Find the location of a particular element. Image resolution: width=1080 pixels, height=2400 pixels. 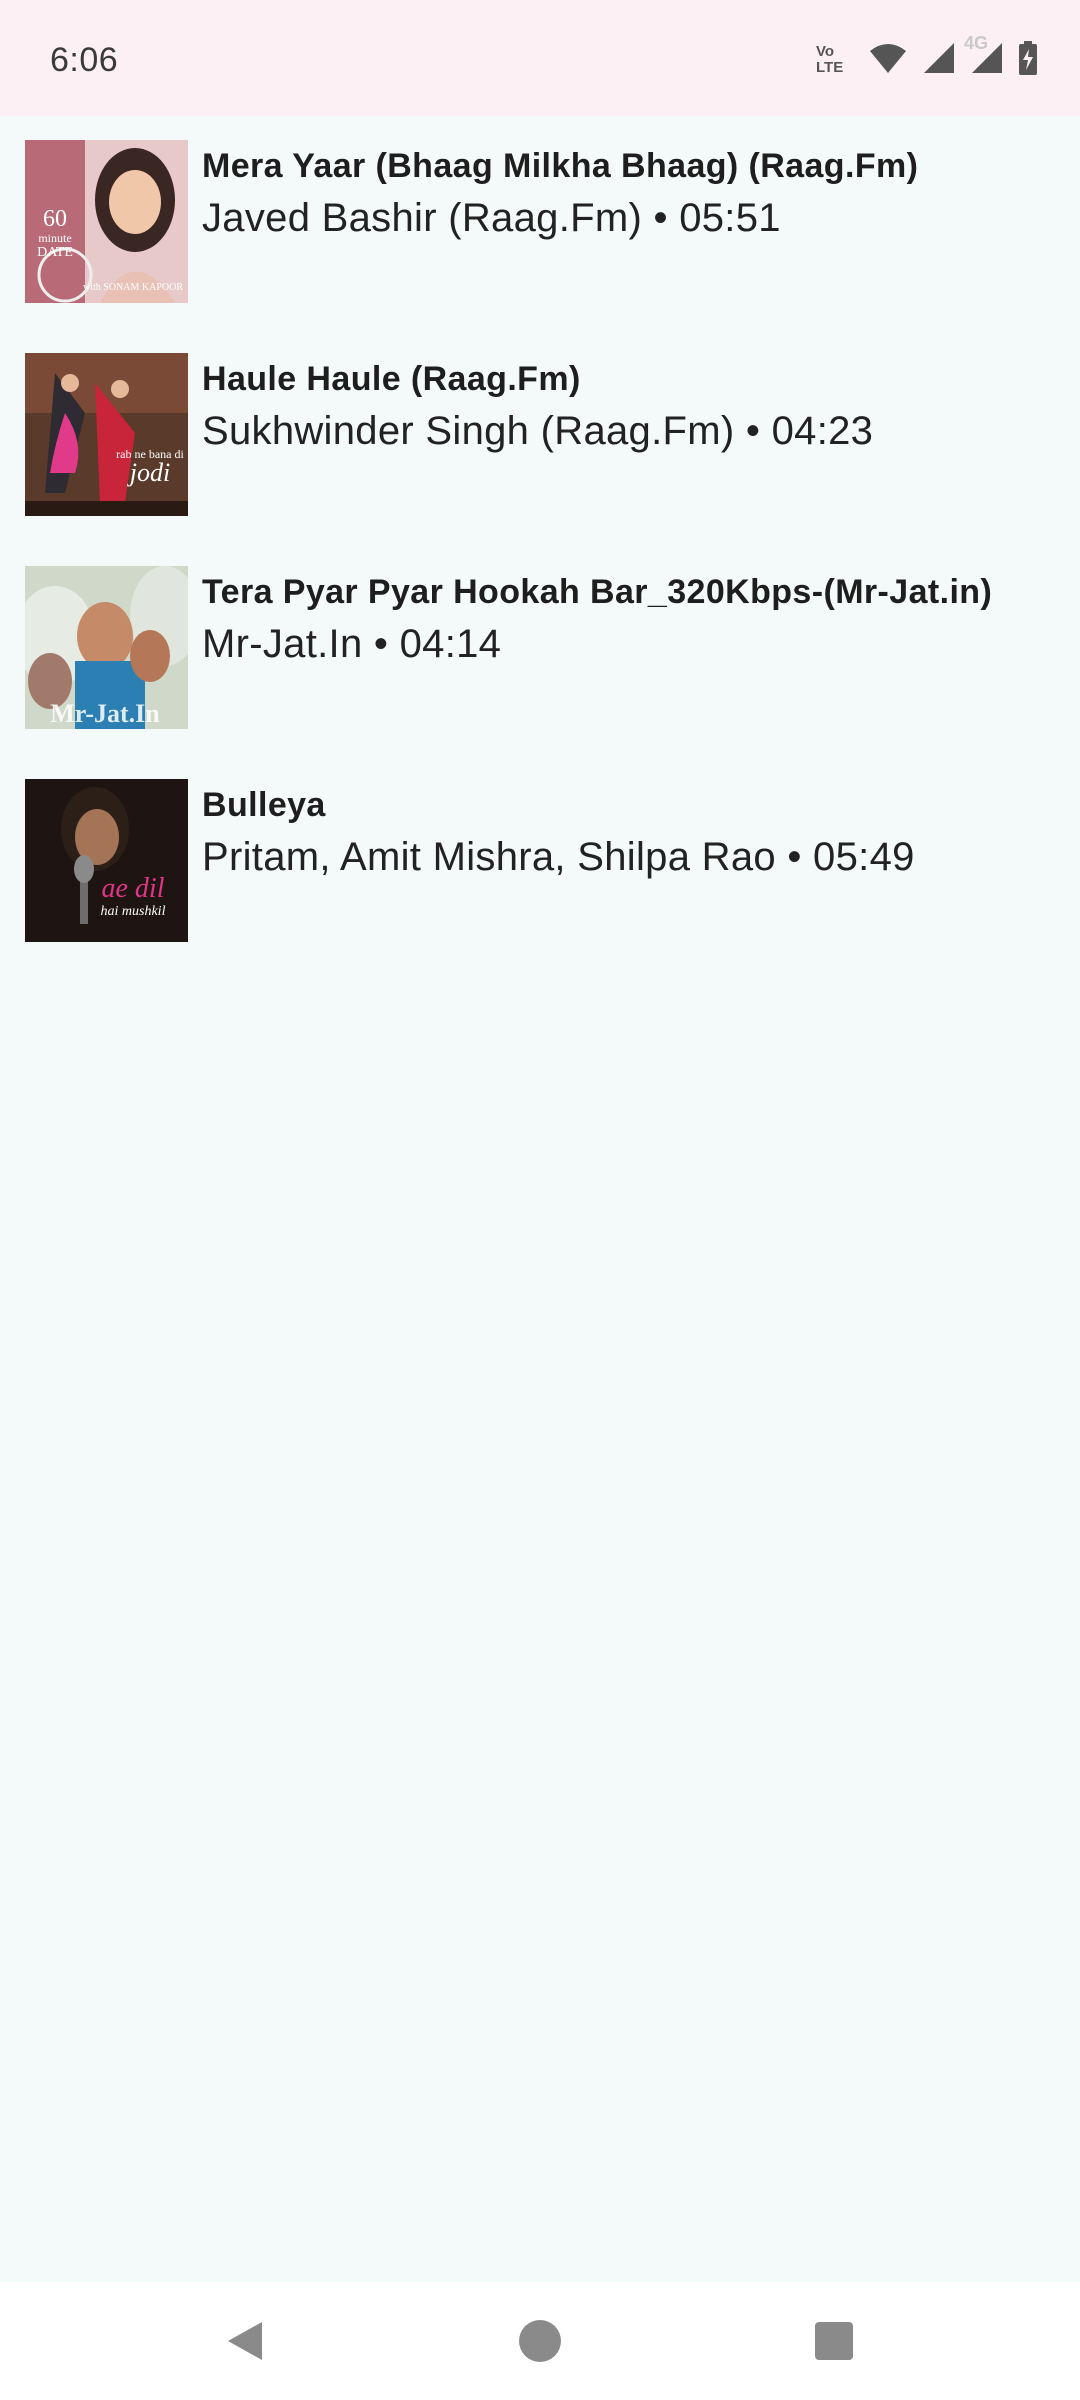

status-time: 6:06 is located at coordinates (84, 60).